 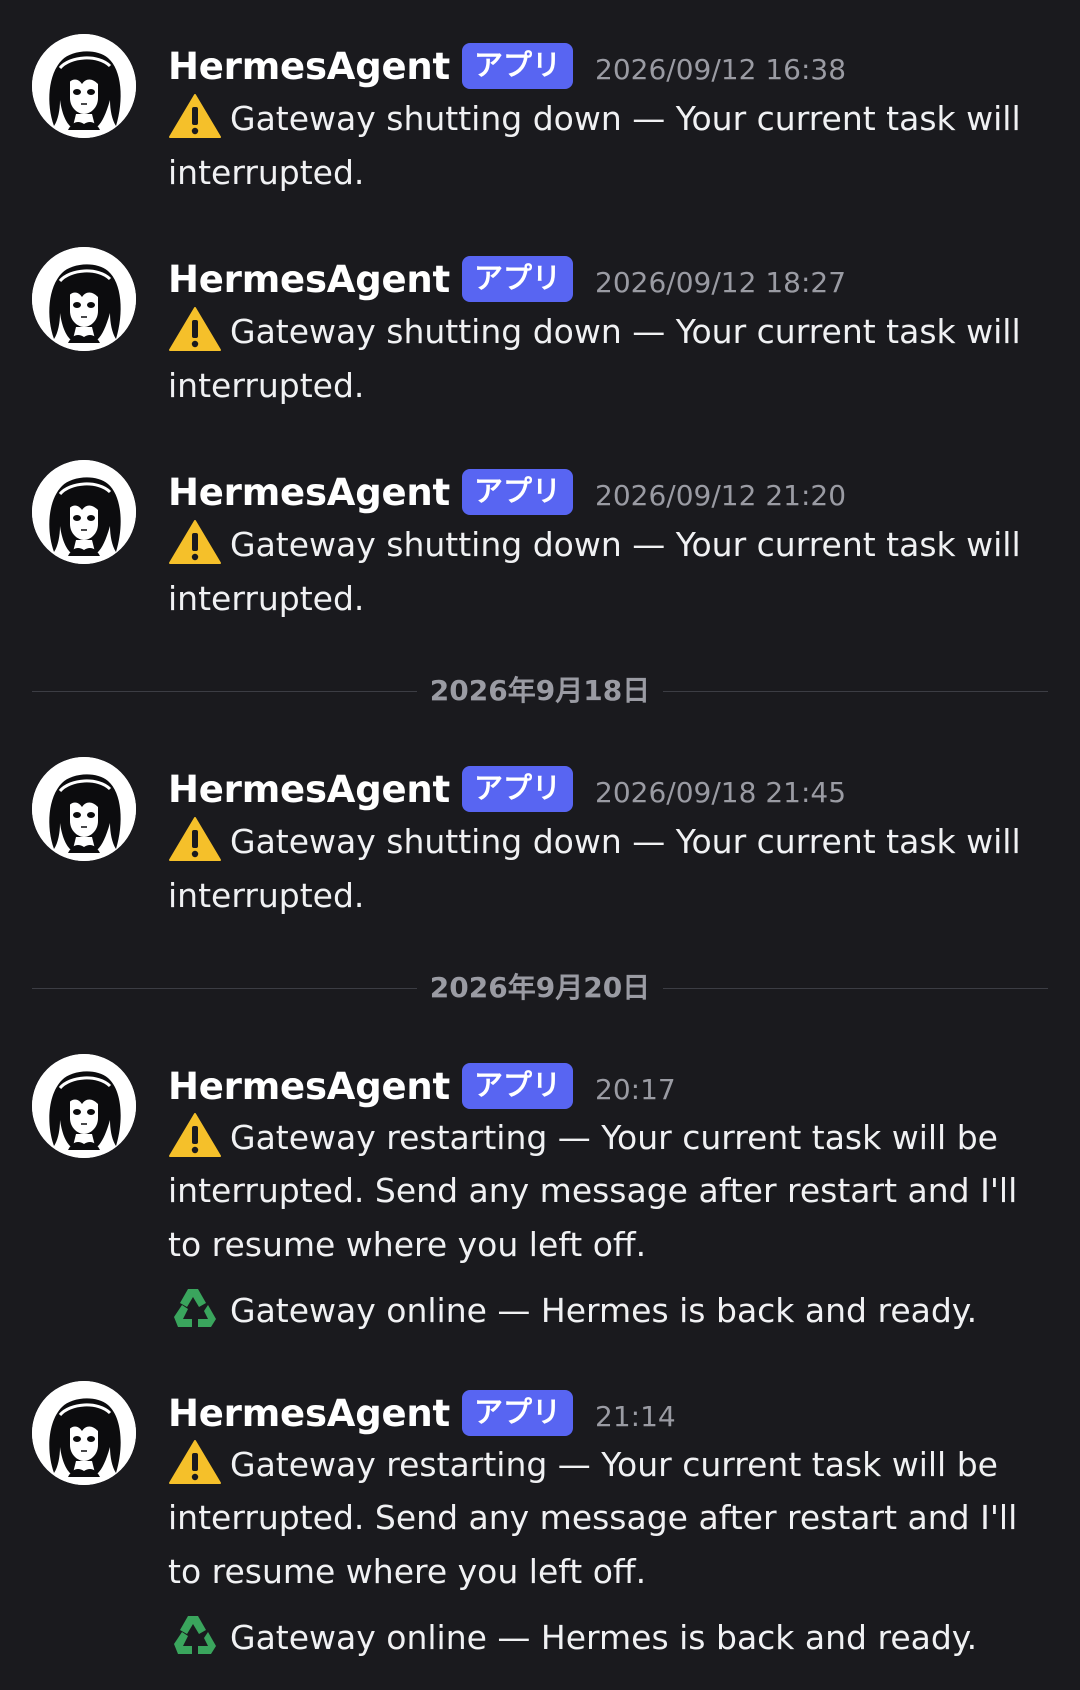 I want to click on timestamp: 2026/09/12 16:38, so click(x=720, y=66).